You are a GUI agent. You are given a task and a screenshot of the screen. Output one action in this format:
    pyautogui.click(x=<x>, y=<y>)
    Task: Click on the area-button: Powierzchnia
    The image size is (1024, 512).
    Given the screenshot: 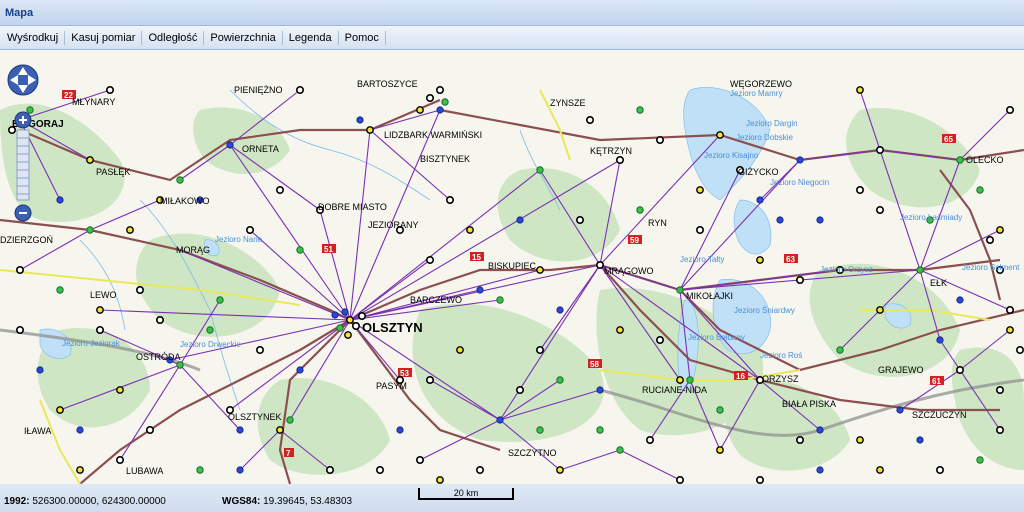 What is the action you would take?
    pyautogui.click(x=242, y=38)
    